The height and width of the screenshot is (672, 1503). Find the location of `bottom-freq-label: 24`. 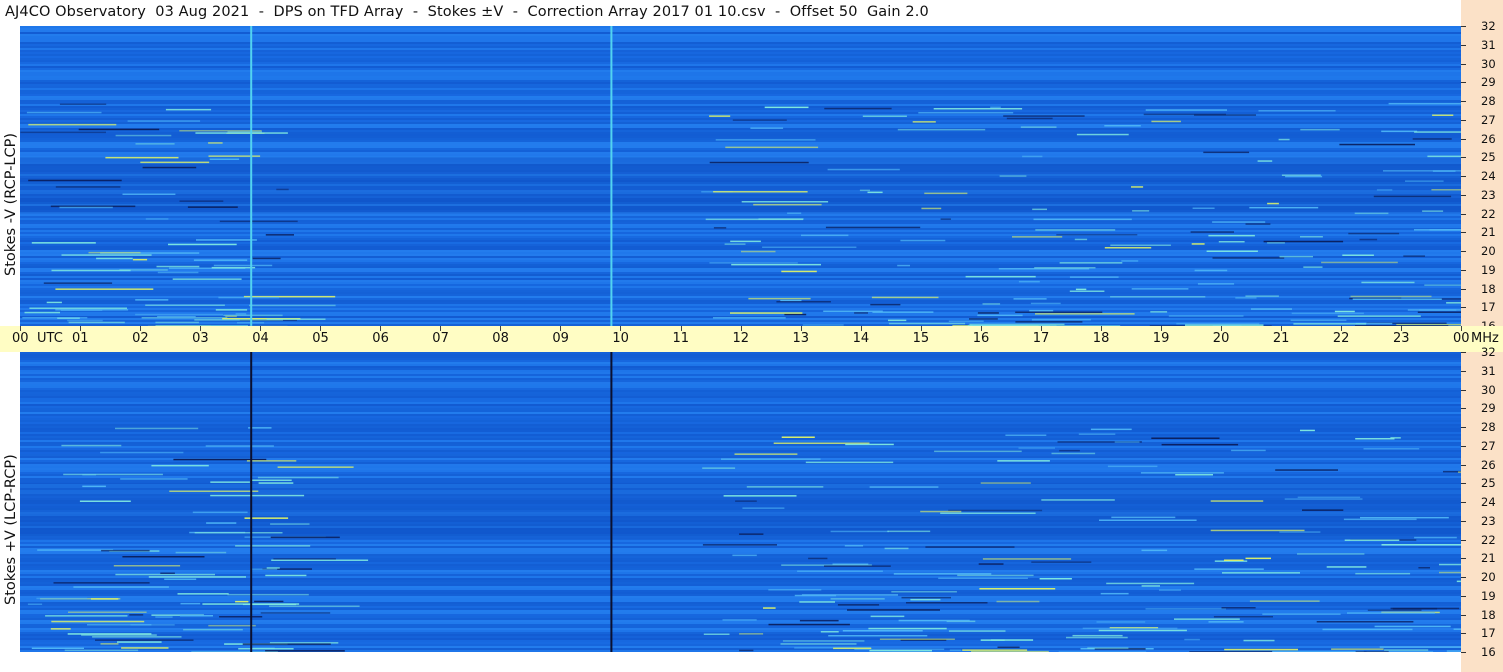

bottom-freq-label: 24 is located at coordinates (1488, 502).